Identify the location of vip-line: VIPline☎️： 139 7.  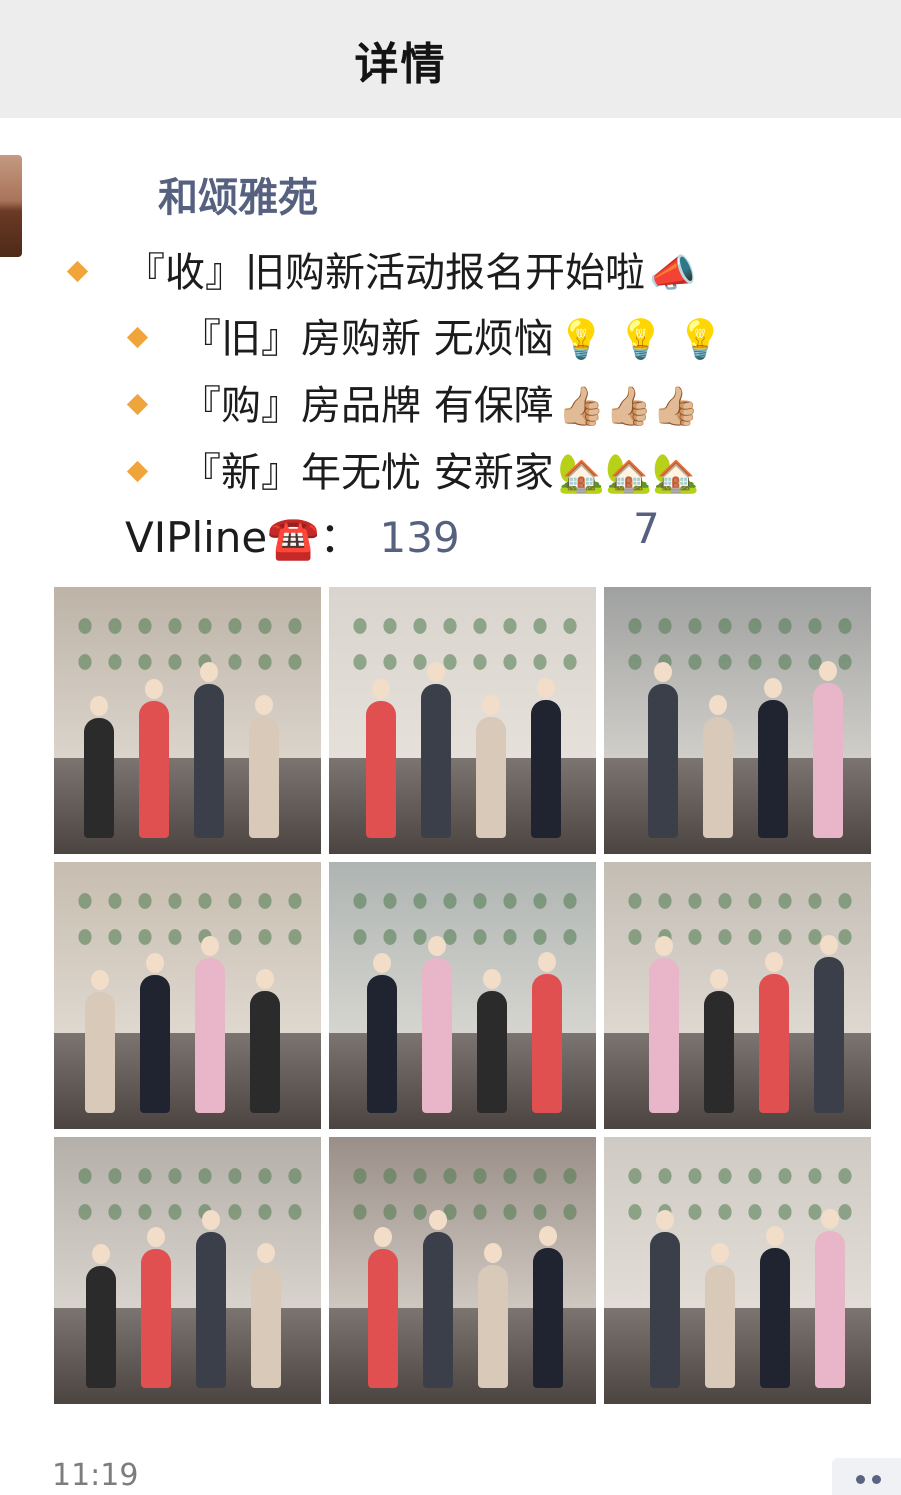
(392, 534).